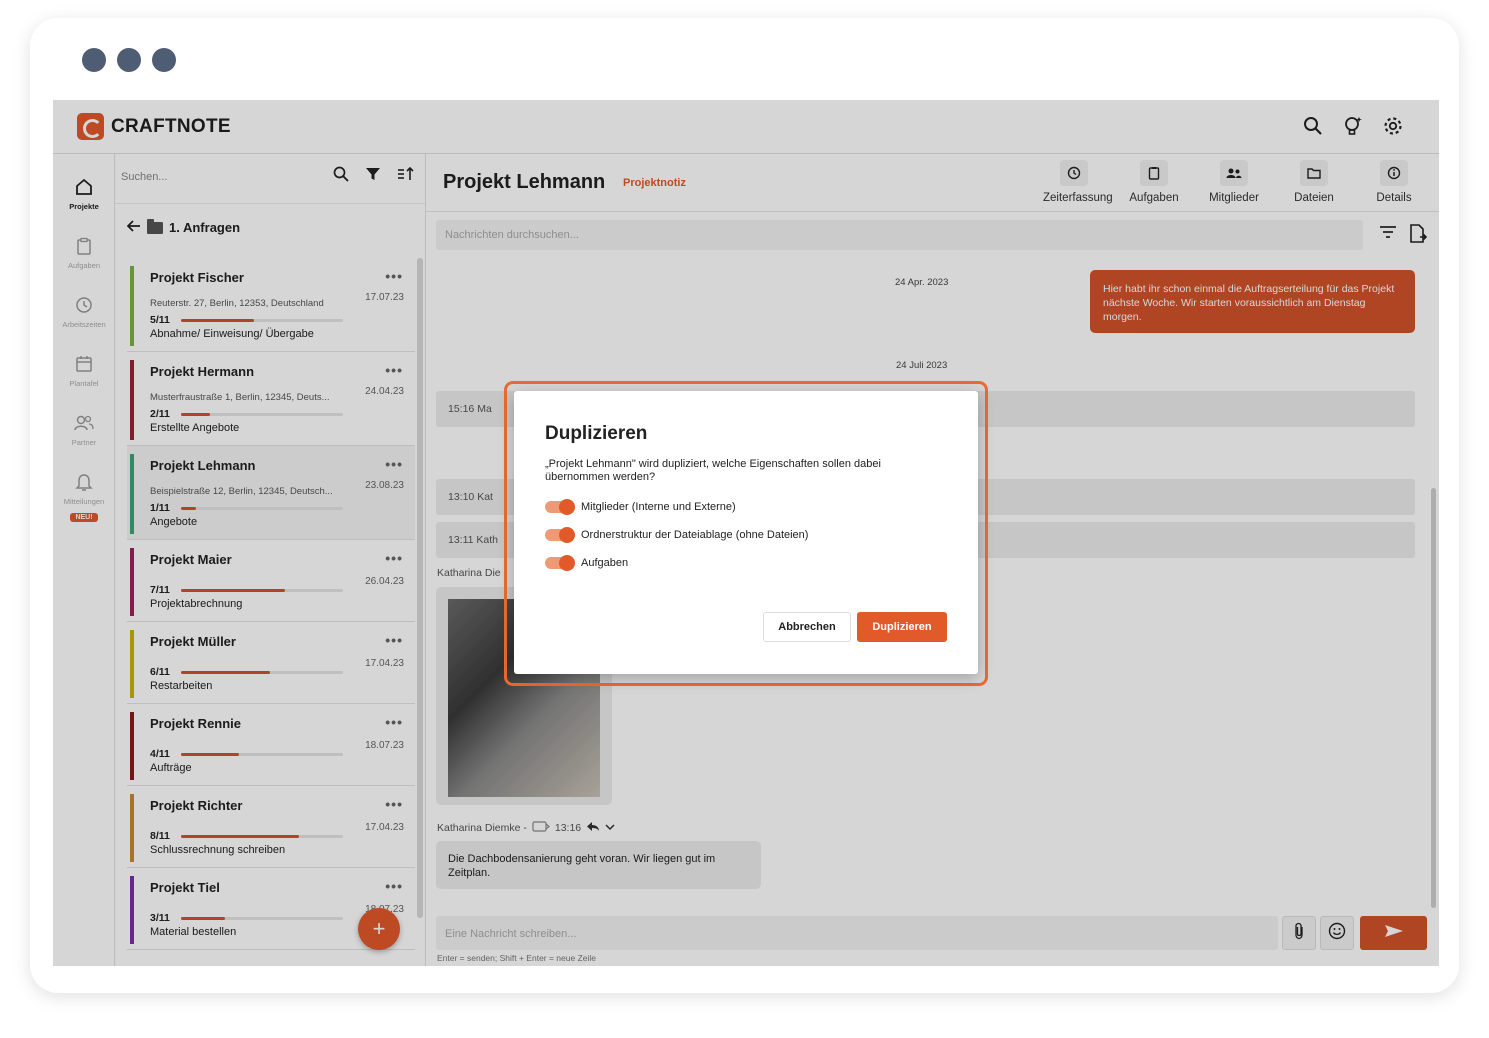 The width and height of the screenshot is (1489, 1038). Describe the element at coordinates (605, 563) in the screenshot. I see `option-label: Aufgaben` at that location.